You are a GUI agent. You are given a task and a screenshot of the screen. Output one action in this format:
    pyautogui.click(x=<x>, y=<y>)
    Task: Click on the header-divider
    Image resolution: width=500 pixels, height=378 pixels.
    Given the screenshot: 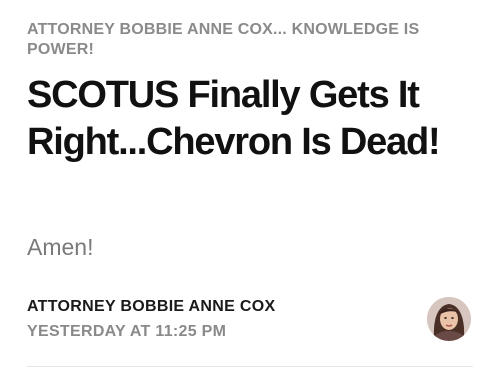 What is the action you would take?
    pyautogui.click(x=250, y=366)
    